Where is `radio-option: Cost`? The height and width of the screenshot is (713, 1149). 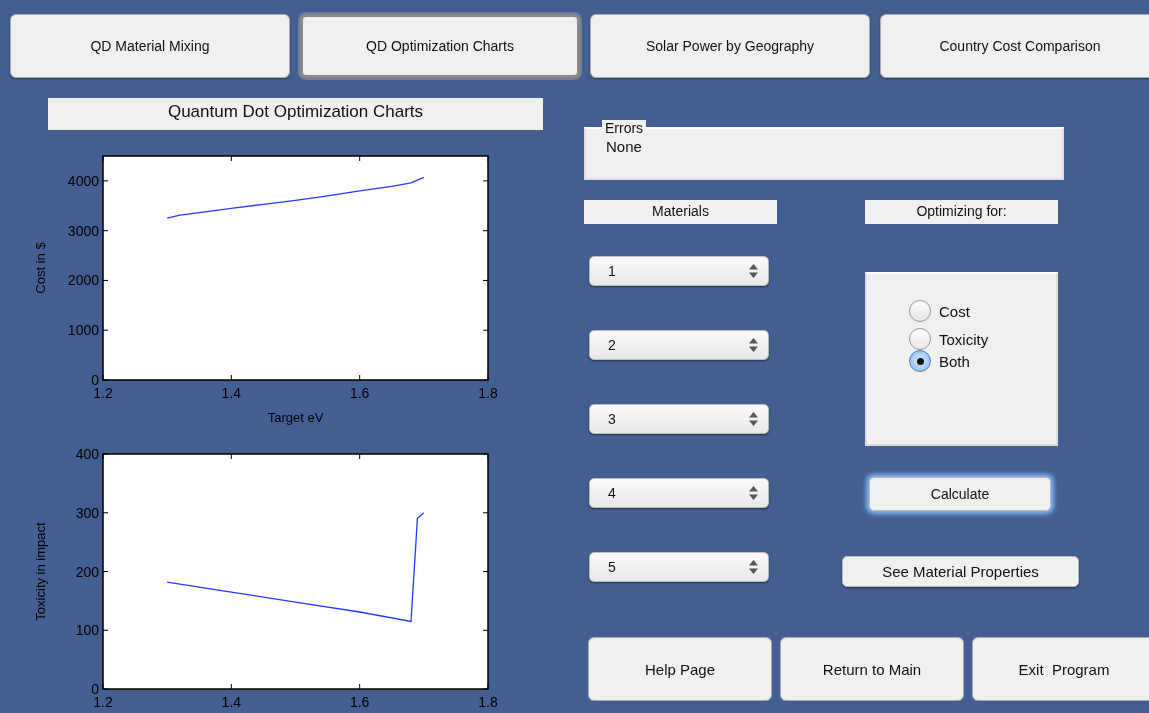 radio-option: Cost is located at coordinates (982, 311).